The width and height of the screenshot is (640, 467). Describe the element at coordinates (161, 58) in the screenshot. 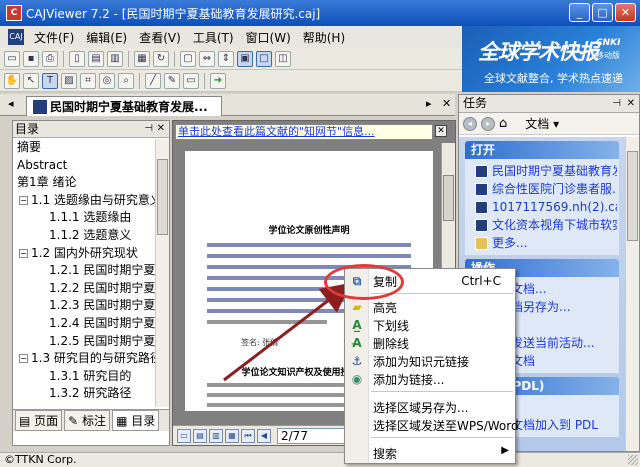

I see `rotate-icon: ↻` at that location.